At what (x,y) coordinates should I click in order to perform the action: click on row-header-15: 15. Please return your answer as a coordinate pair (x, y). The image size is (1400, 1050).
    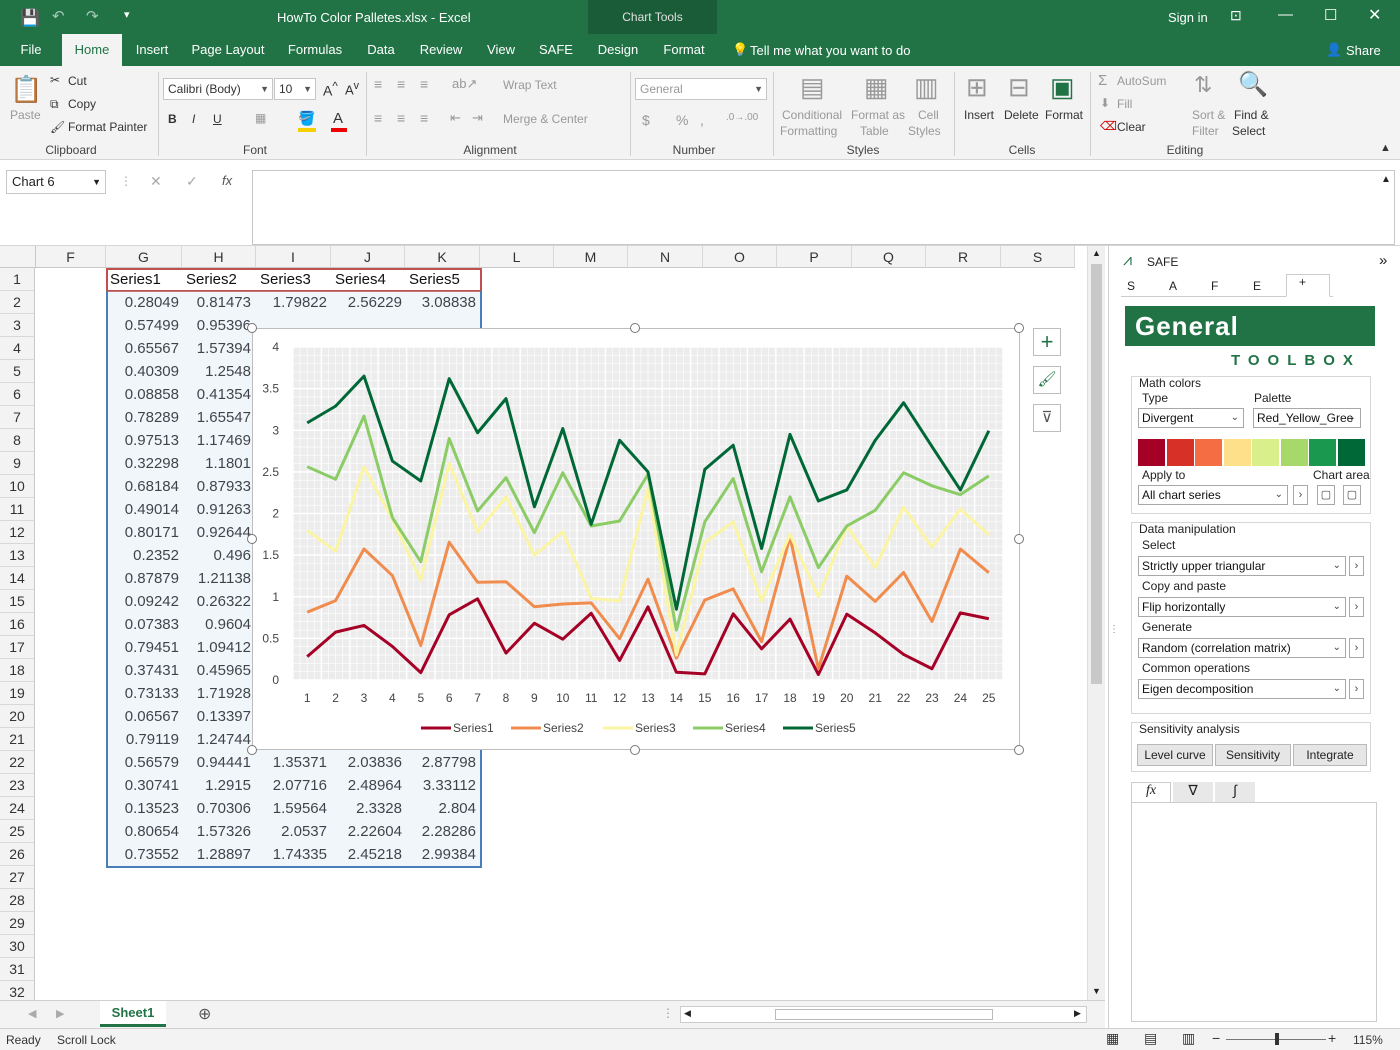
    Looking at the image, I should click on (17, 601).